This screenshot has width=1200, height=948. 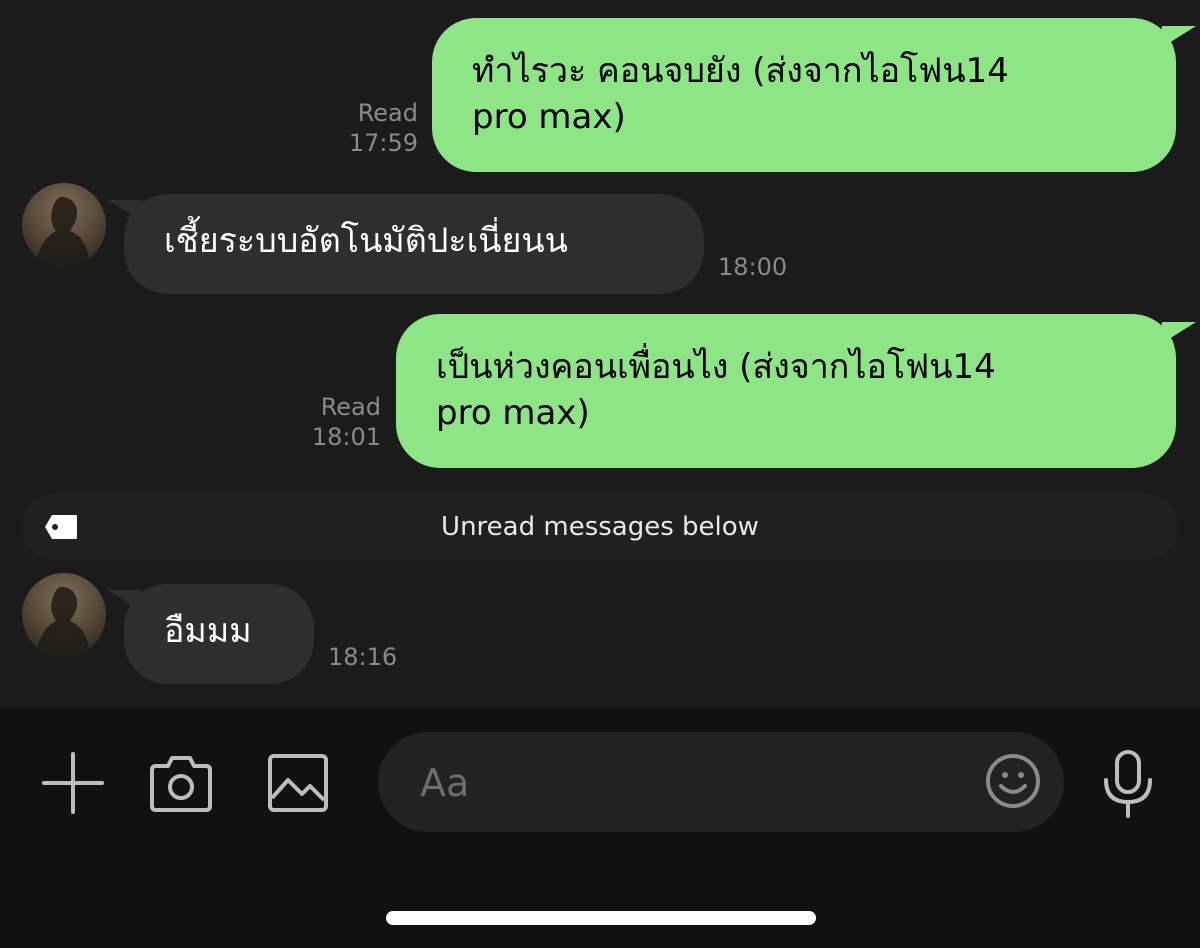 What do you see at coordinates (363, 657) in the screenshot?
I see `message-time: 18:16` at bounding box center [363, 657].